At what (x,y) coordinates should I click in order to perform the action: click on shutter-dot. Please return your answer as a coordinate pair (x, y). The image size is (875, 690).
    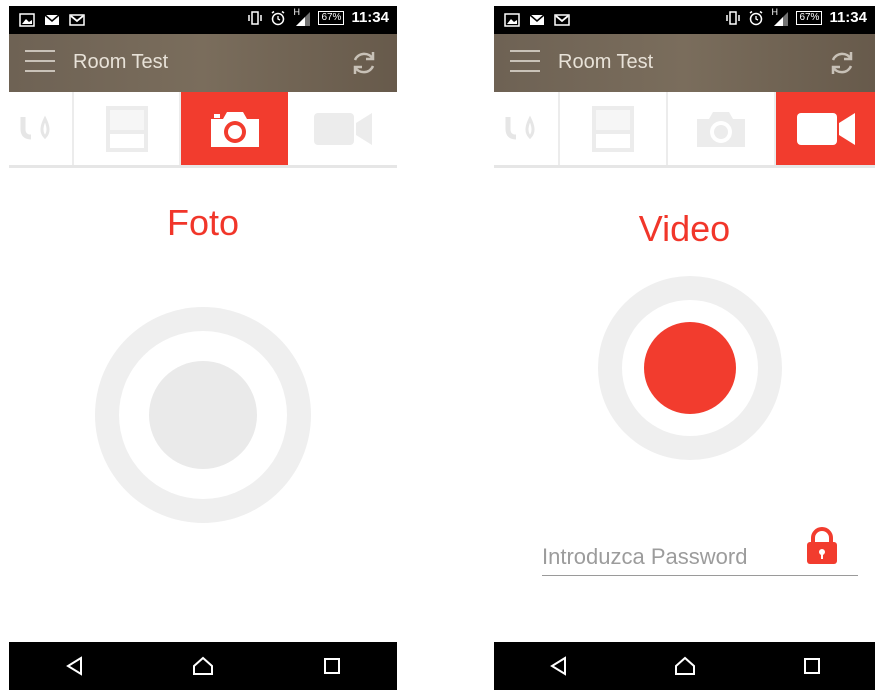
    Looking at the image, I should click on (203, 415).